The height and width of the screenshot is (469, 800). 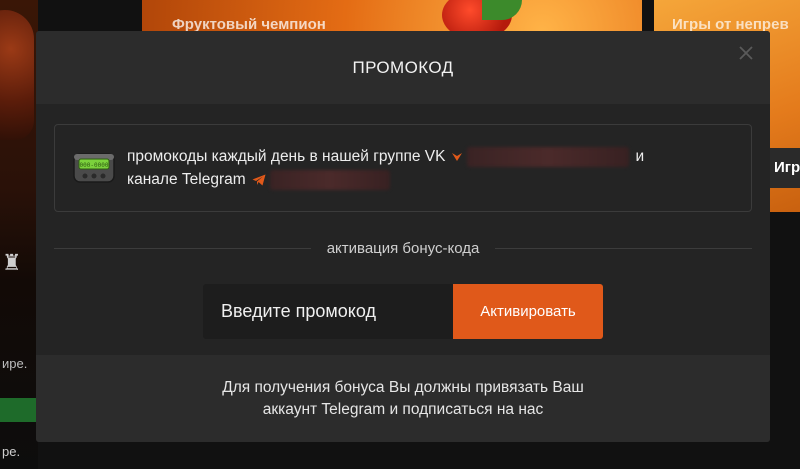 I want to click on info-line-2: канале Telegram, so click(x=186, y=179).